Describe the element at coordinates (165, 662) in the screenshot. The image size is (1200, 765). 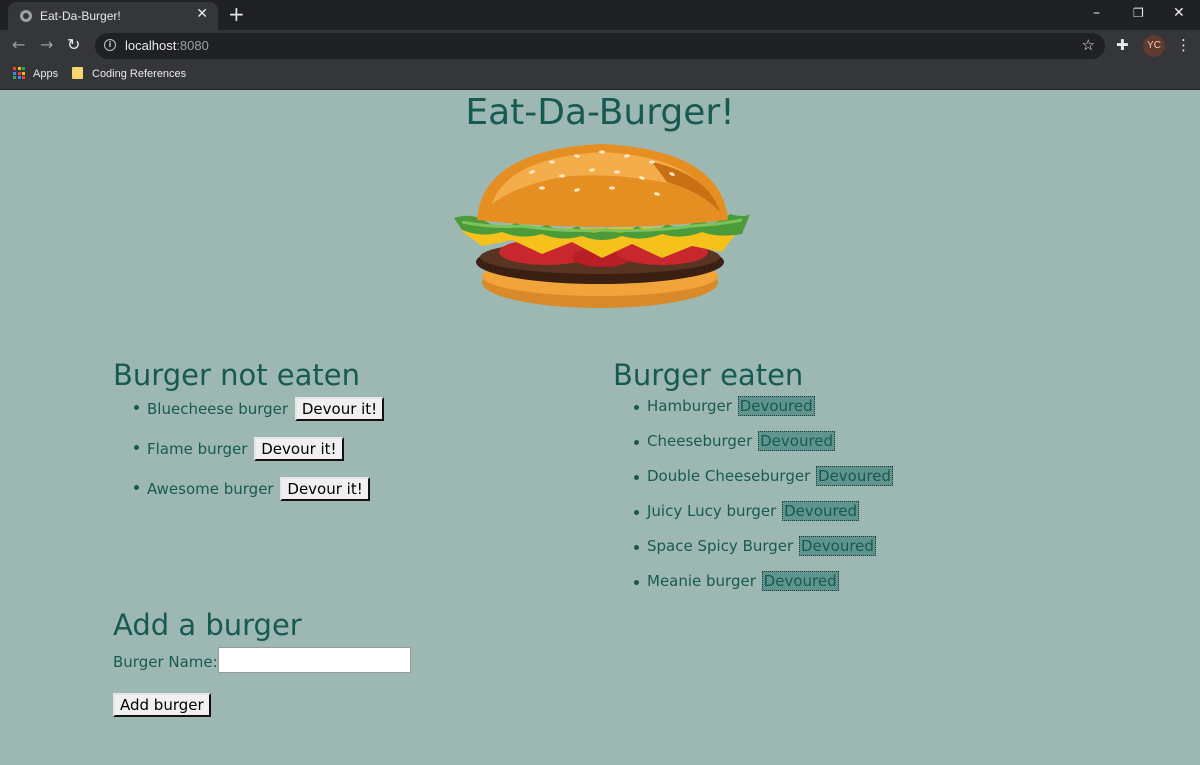
I see `burger-name-label: Burger Name:` at that location.